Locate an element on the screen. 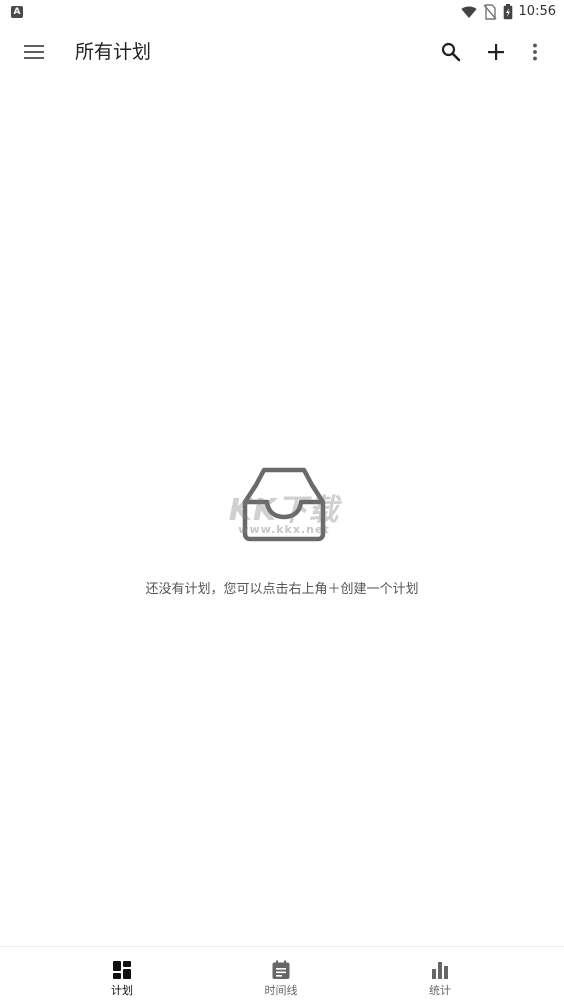  nav-label-stats: 统计 is located at coordinates (440, 990).